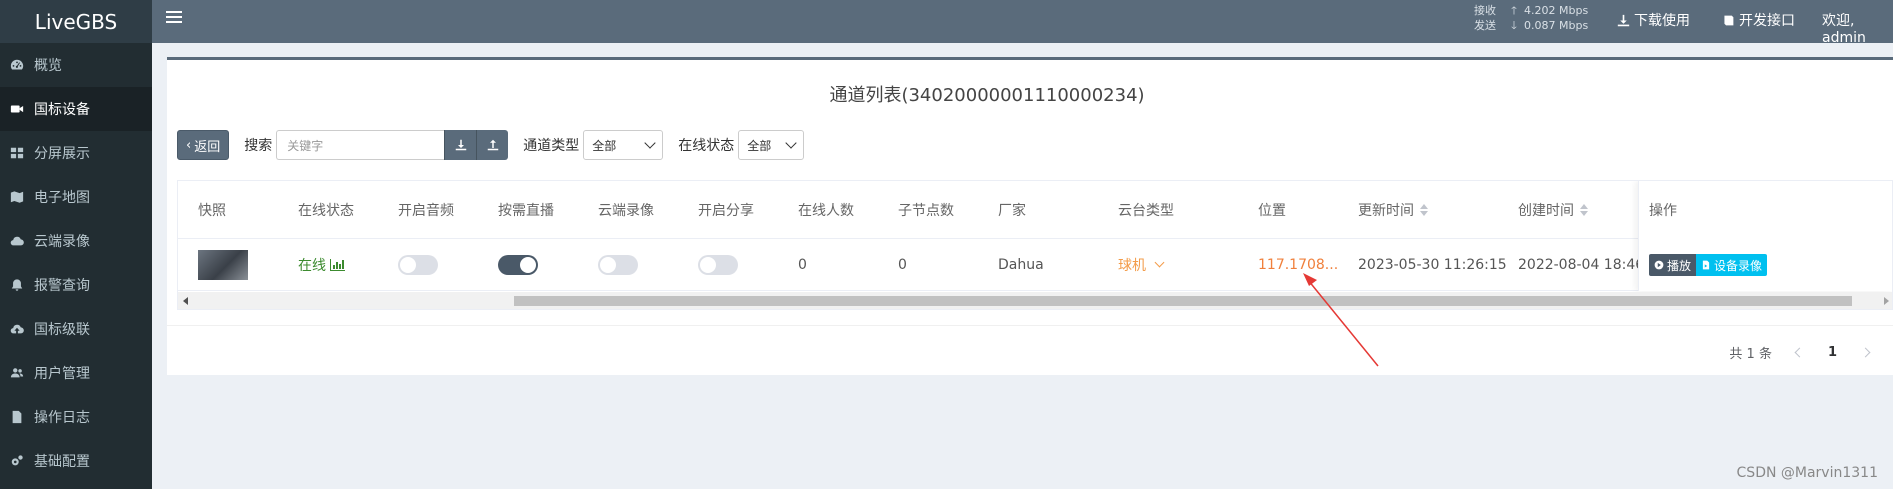 This screenshot has height=489, width=1893. Describe the element at coordinates (17, 373) in the screenshot. I see `users-icon` at that location.